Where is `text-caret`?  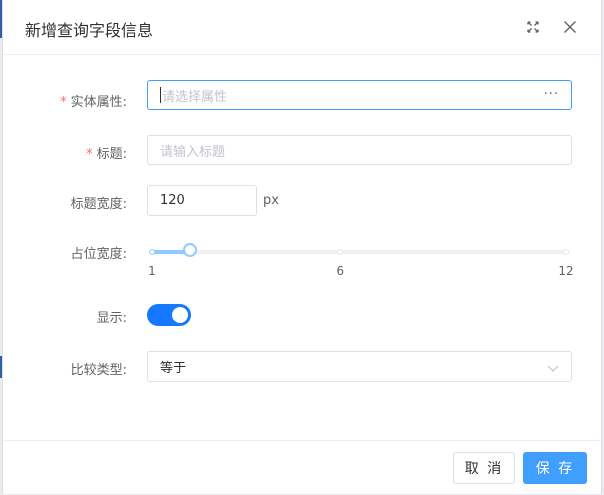 text-caret is located at coordinates (160, 95).